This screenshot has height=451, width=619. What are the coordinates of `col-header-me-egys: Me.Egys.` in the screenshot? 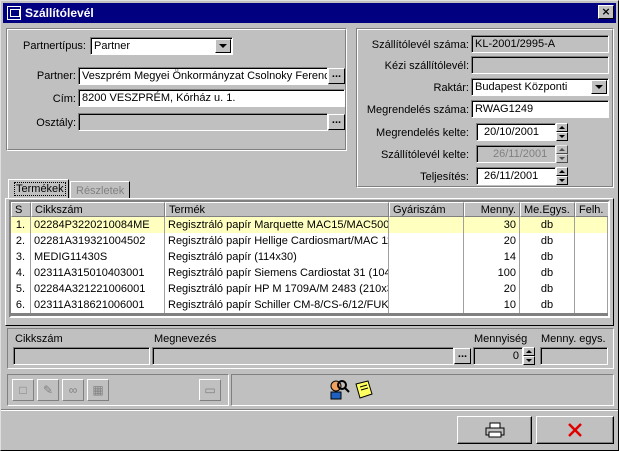 It's located at (547, 209).